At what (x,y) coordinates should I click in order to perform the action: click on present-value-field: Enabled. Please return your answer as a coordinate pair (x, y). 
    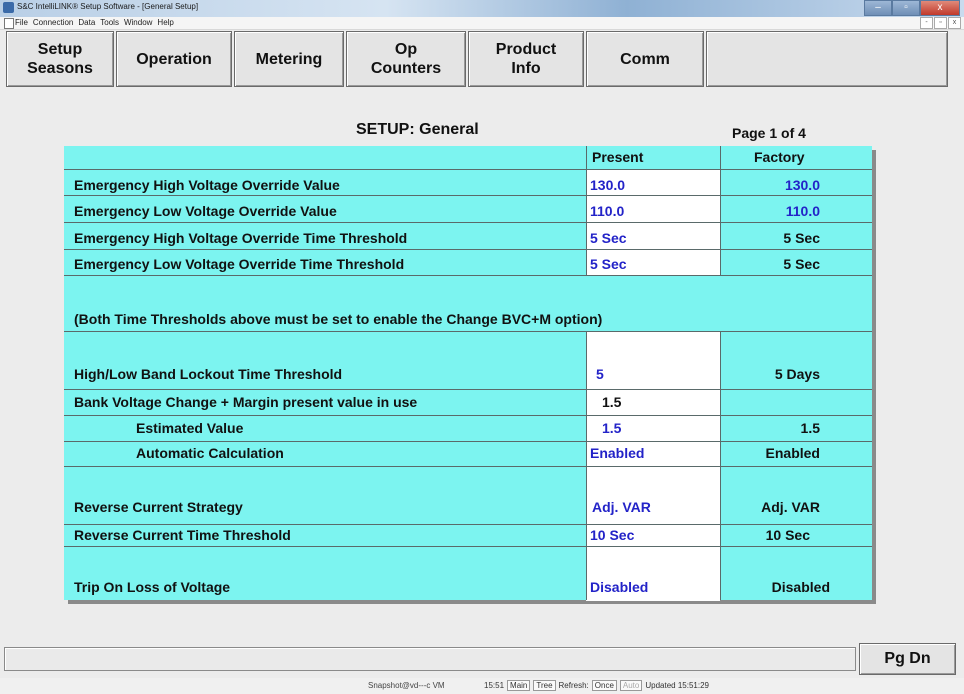
    Looking at the image, I should click on (617, 453).